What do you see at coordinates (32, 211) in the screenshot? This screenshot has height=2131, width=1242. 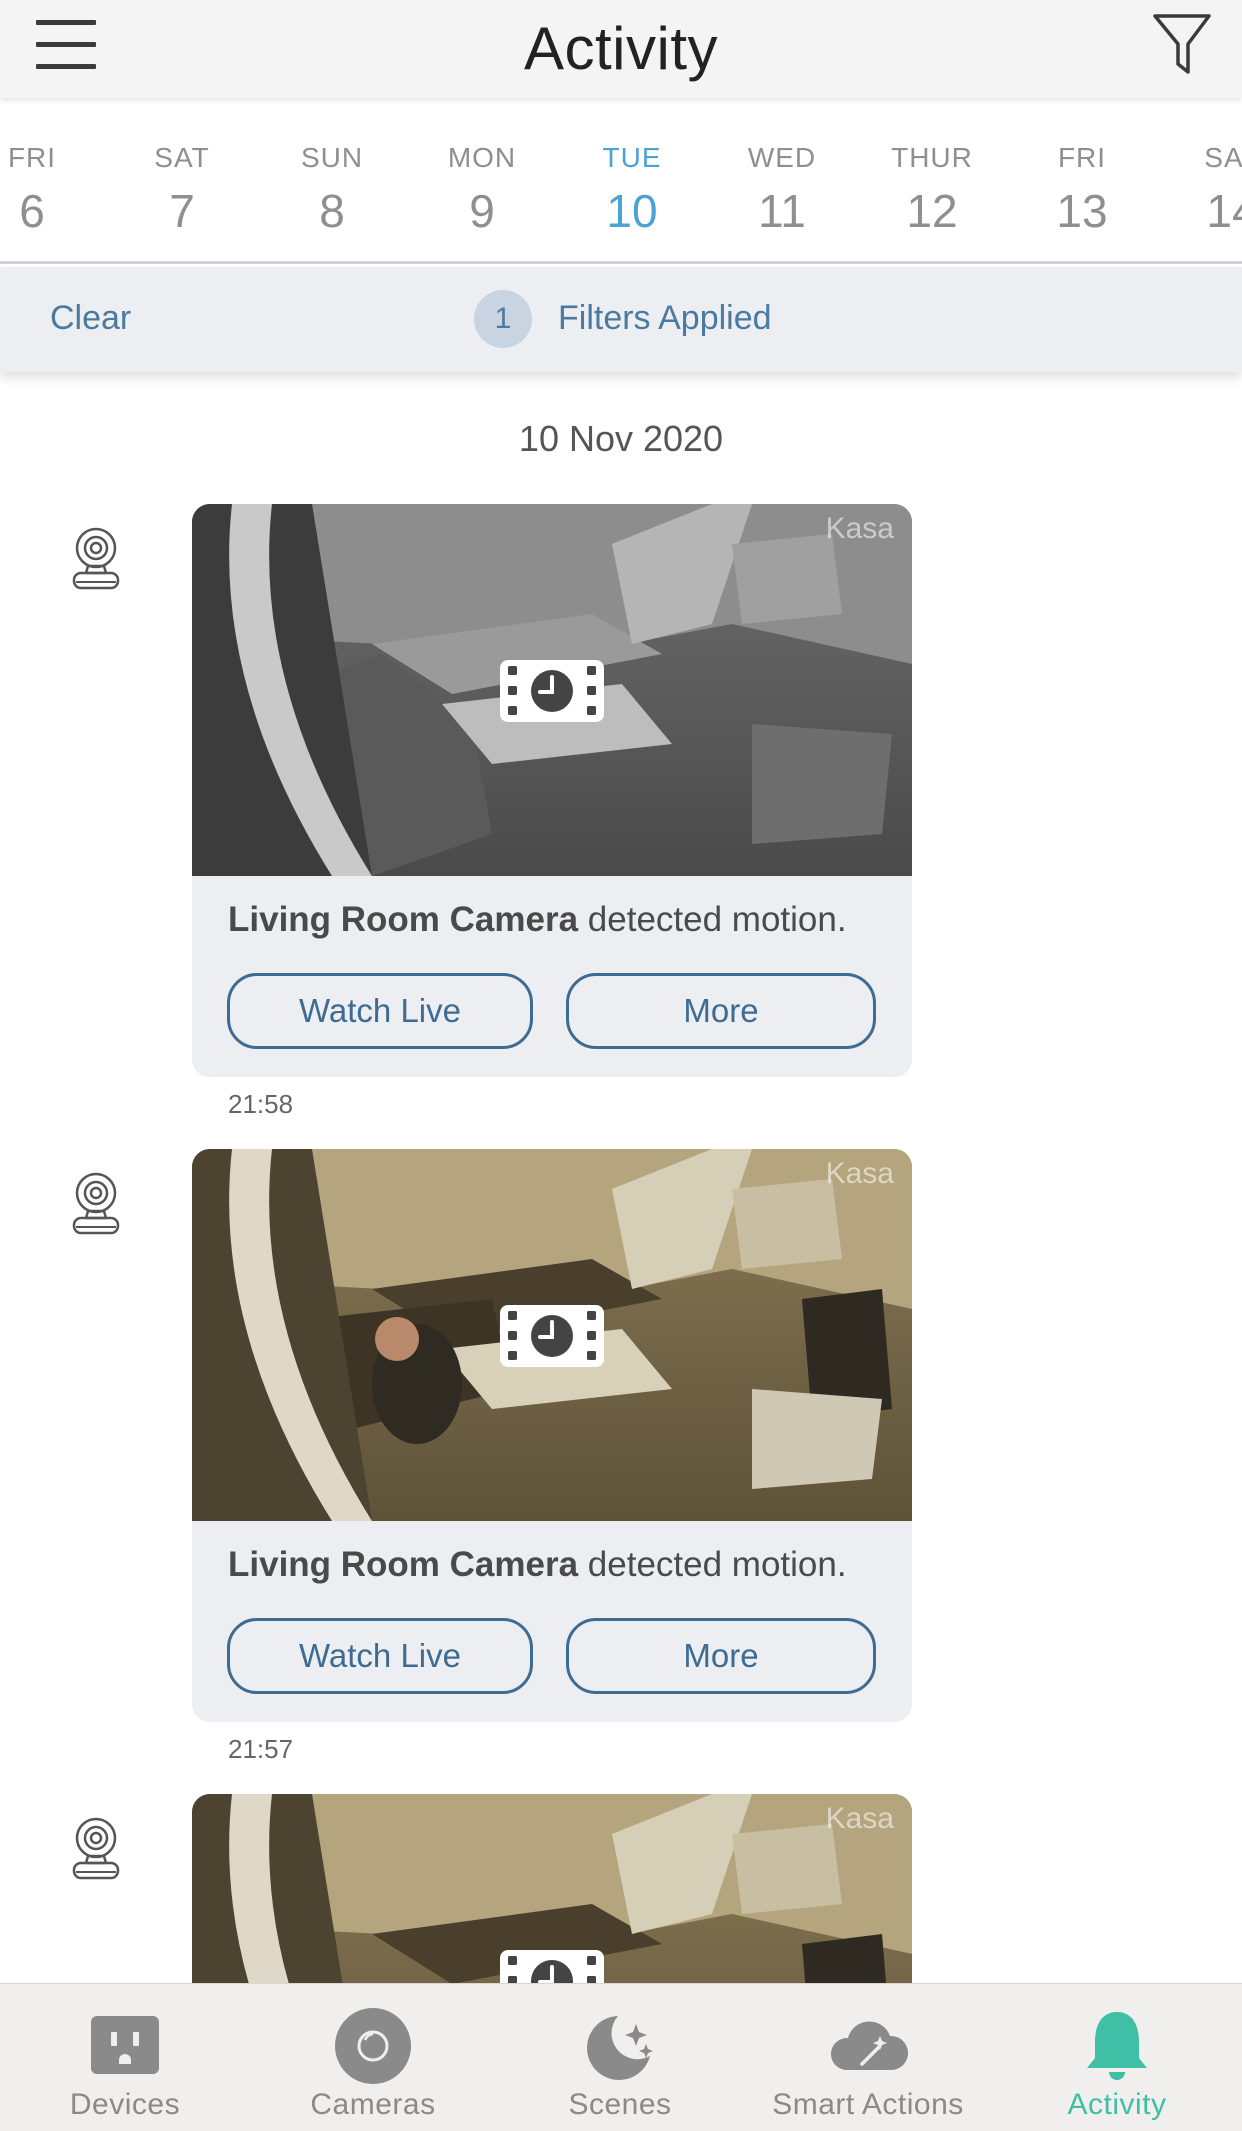 I see `day-number: 6` at bounding box center [32, 211].